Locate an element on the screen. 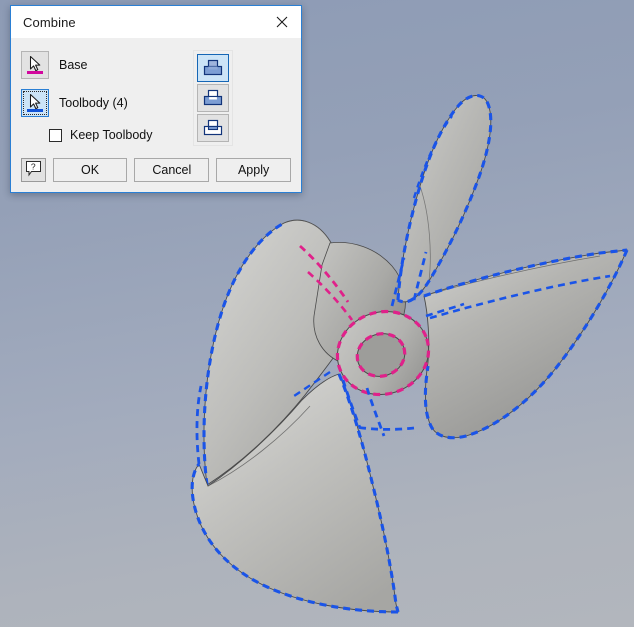  toolbody-accent-bar is located at coordinates (35, 110).